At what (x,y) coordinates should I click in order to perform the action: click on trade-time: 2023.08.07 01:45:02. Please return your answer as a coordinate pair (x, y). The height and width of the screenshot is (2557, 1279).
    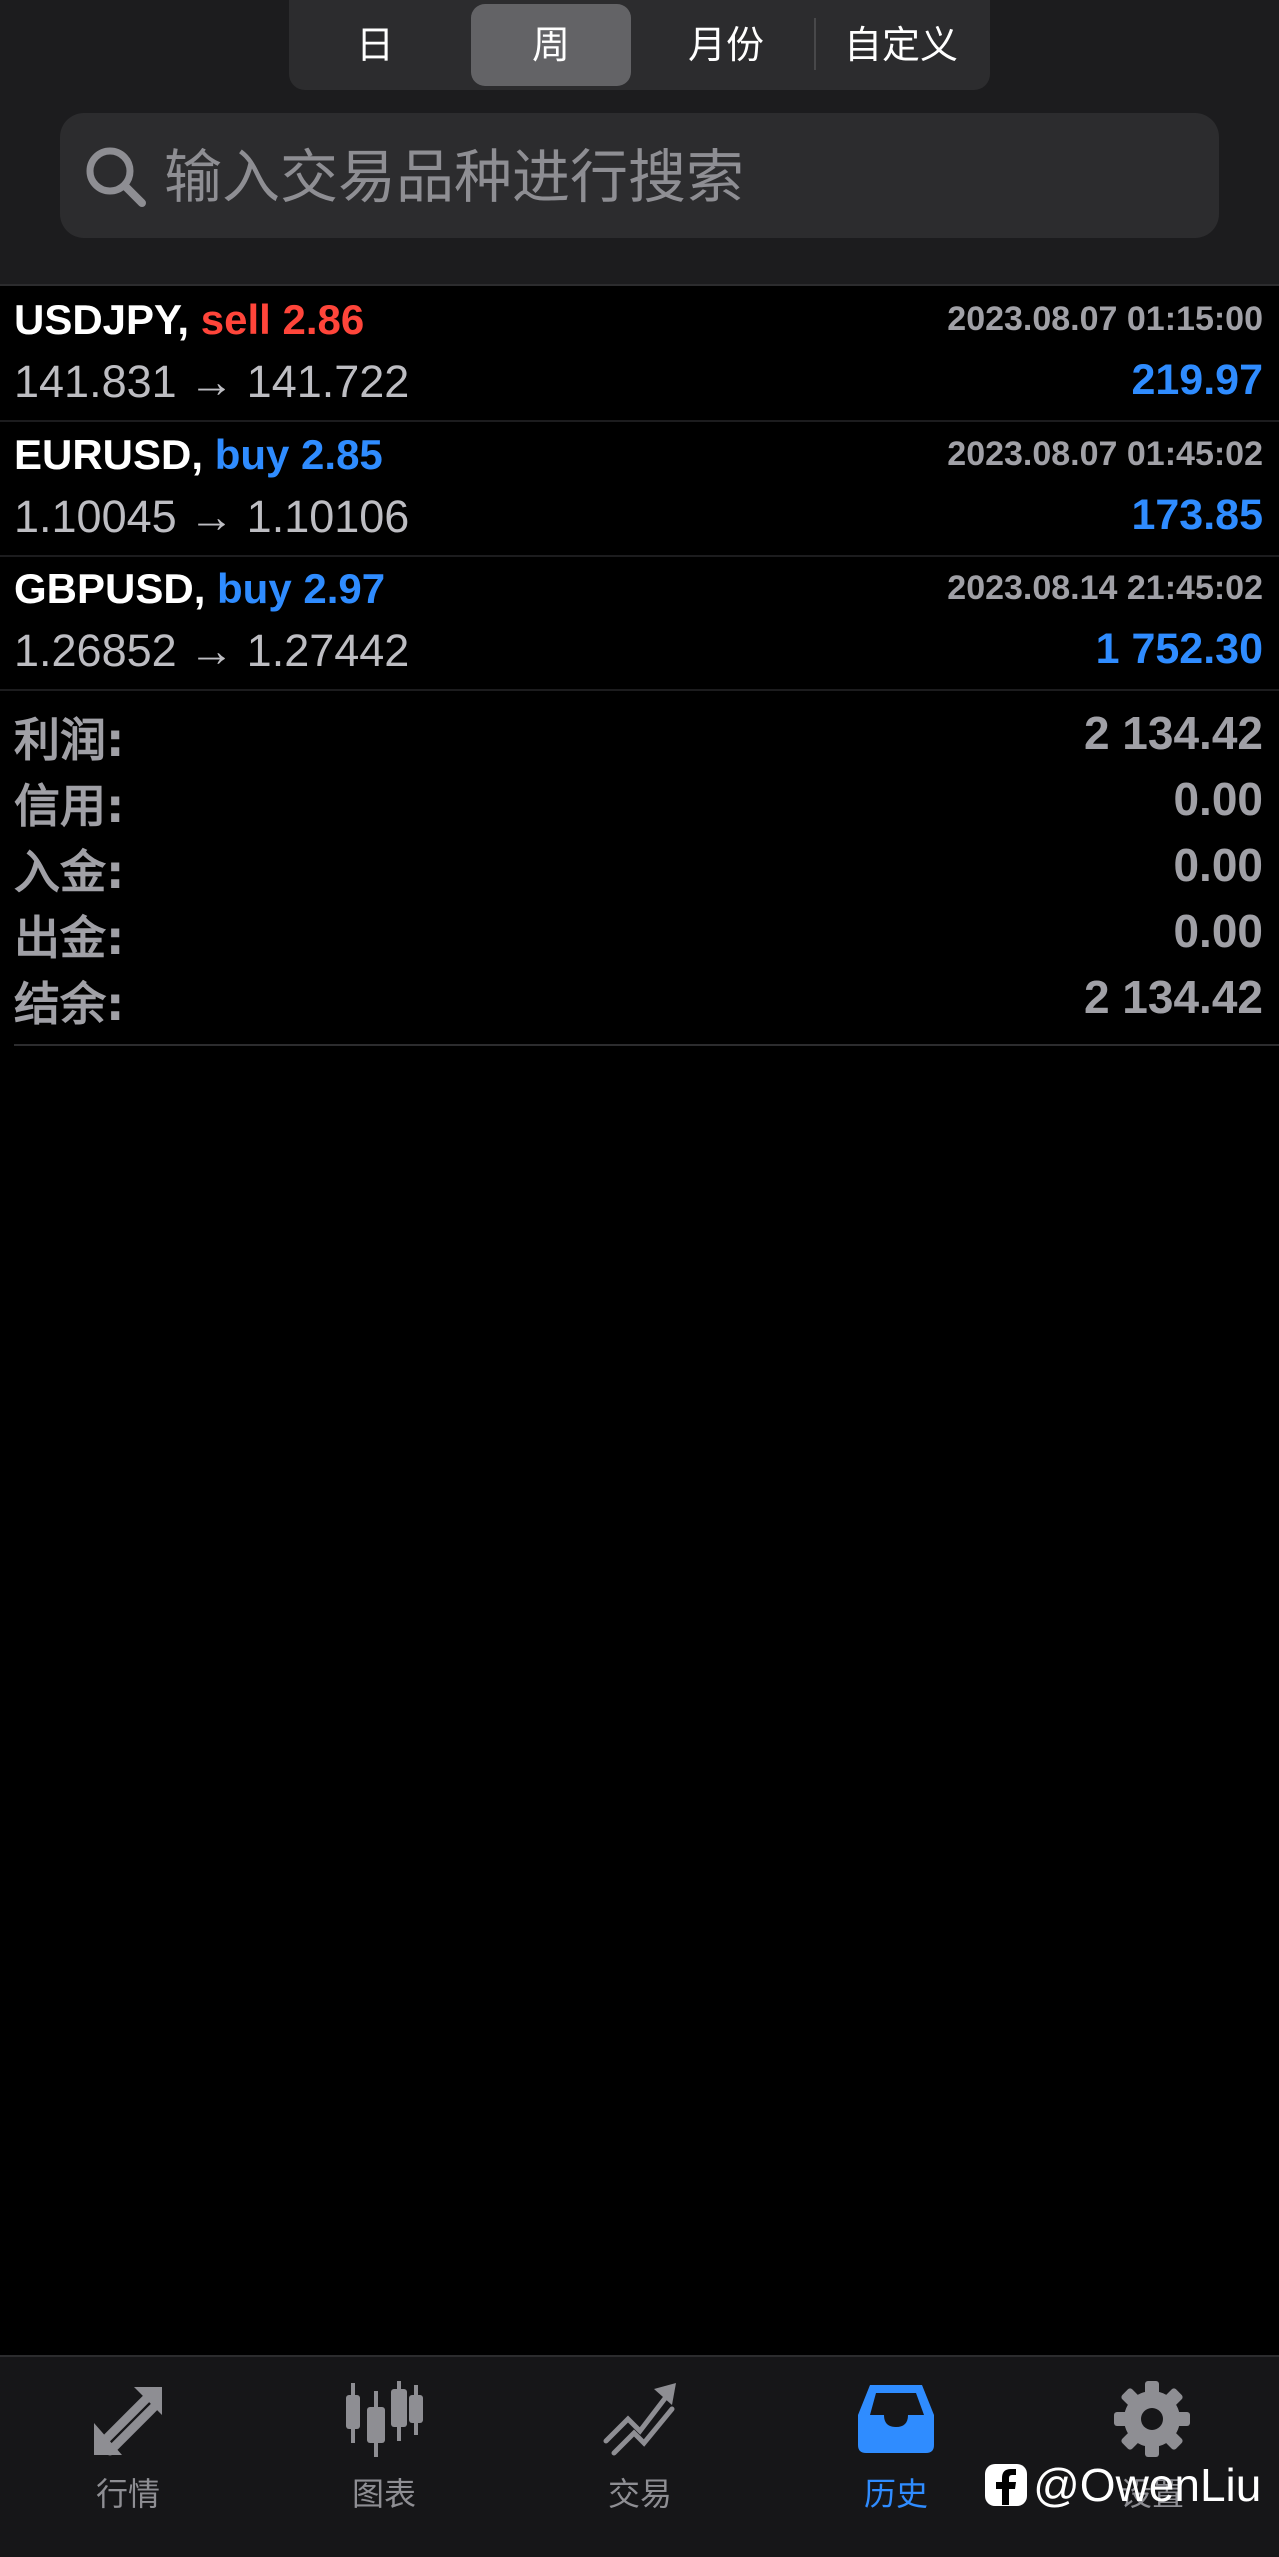
    Looking at the image, I should click on (1105, 454).